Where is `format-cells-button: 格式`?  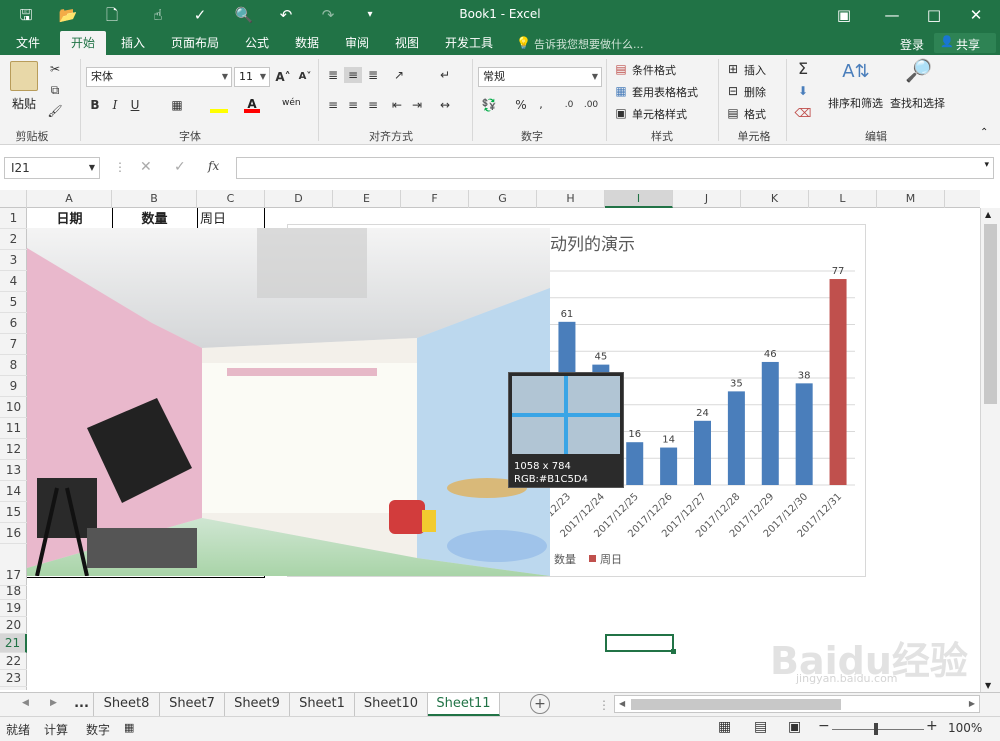 format-cells-button: 格式 is located at coordinates (755, 114).